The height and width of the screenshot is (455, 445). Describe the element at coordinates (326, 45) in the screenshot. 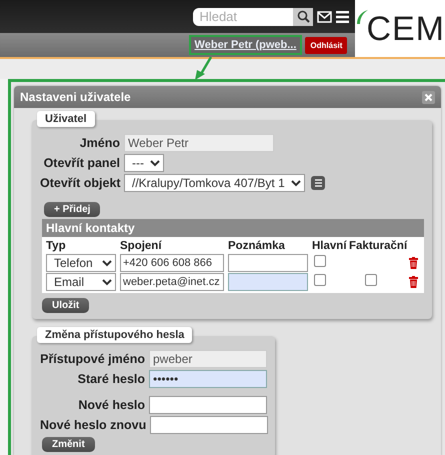

I see `logout-button: Odhlásit` at that location.